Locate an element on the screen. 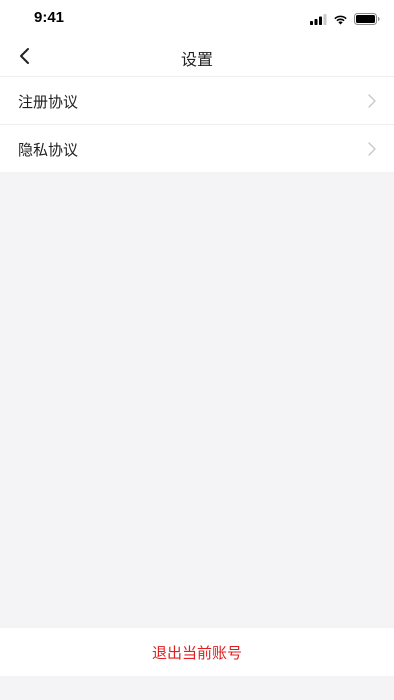 The width and height of the screenshot is (394, 700). status-icons is located at coordinates (345, 19).